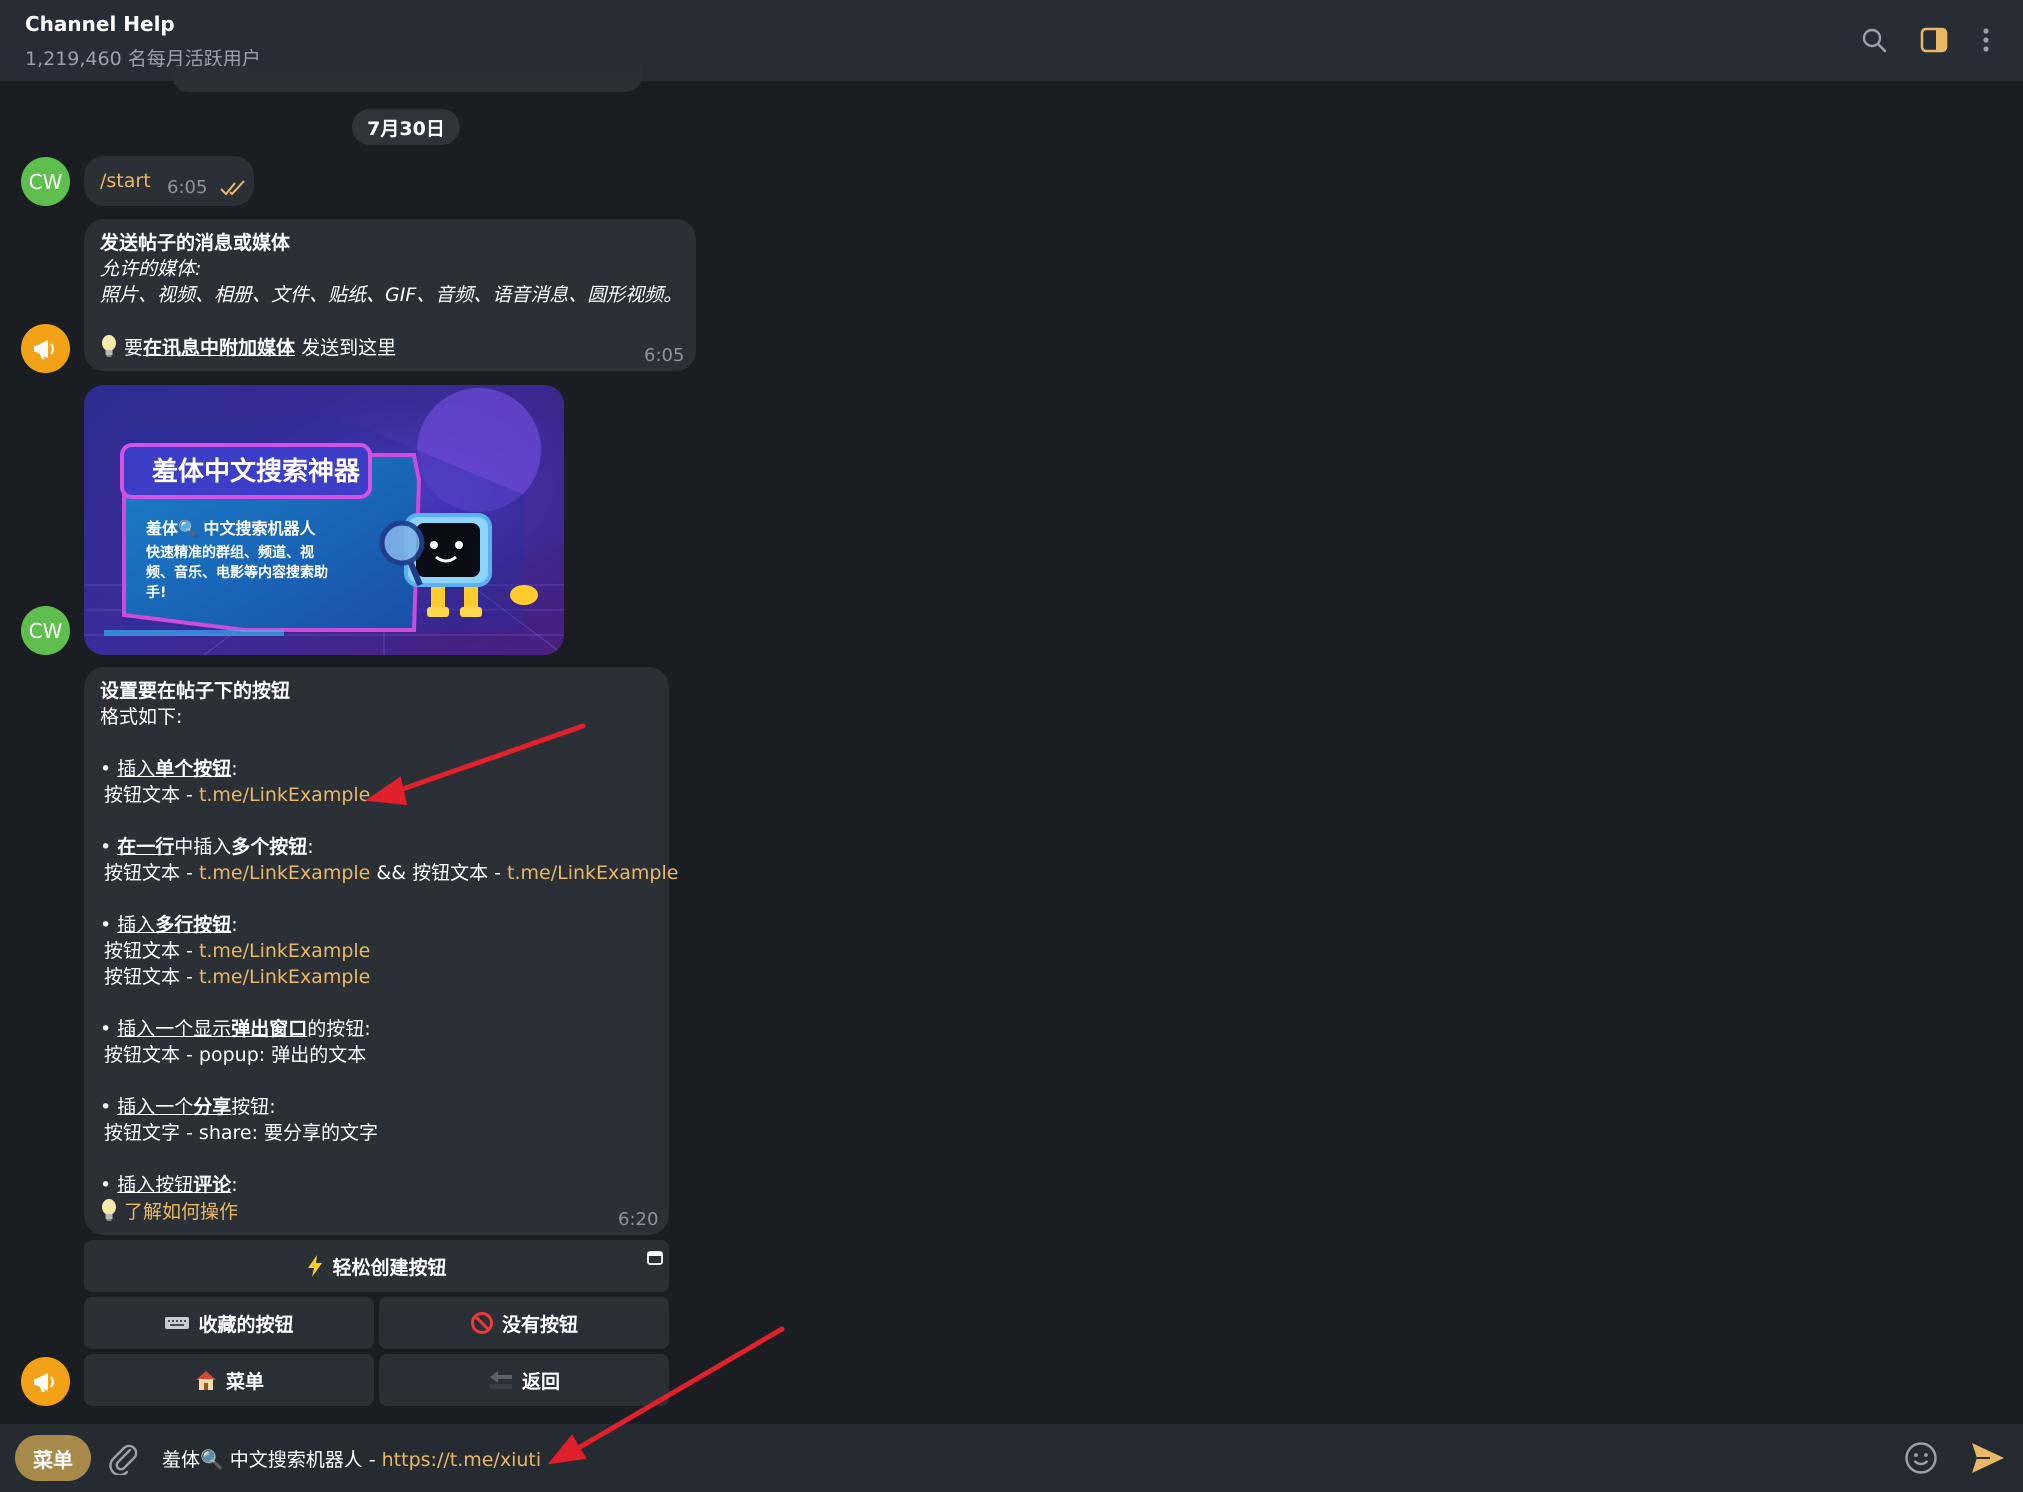 The image size is (2023, 1492). What do you see at coordinates (241, 1133) in the screenshot?
I see `example-line: 按钮文字 - share: 要分享的文字` at bounding box center [241, 1133].